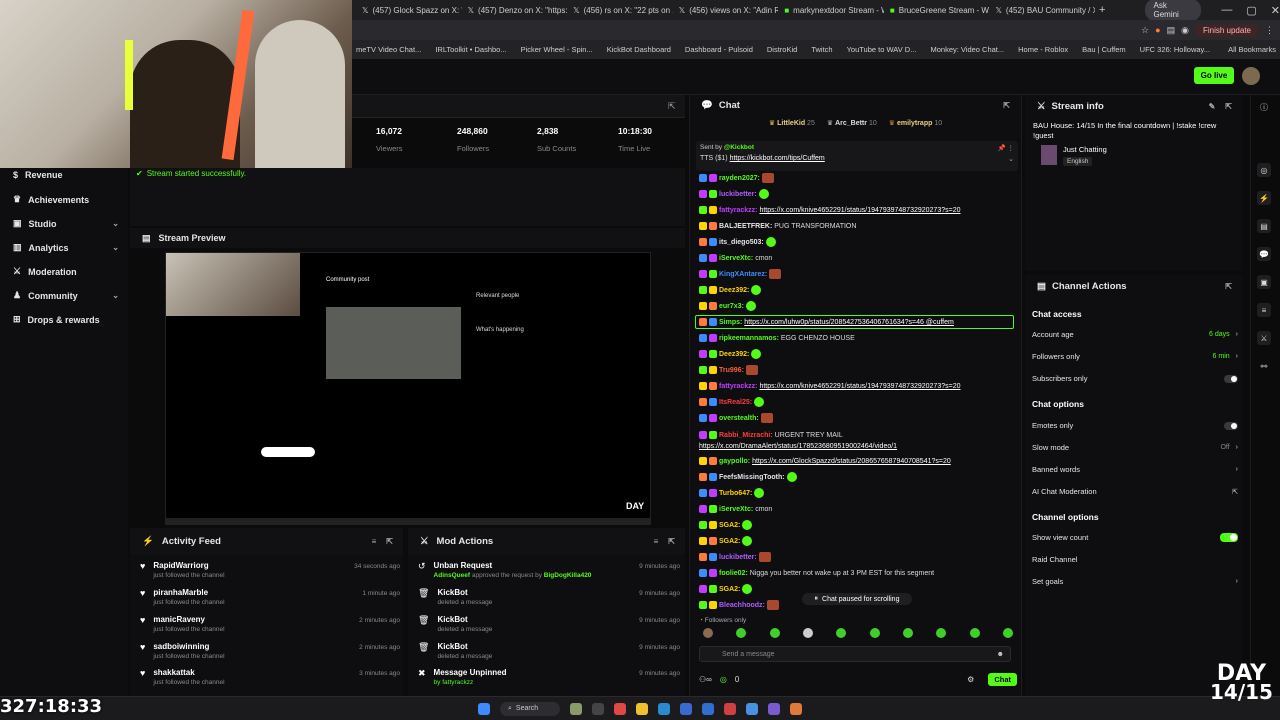  I want to click on browser-tab: 𝕏(457) Denzo on X: "https://✕, so click(515, 10).